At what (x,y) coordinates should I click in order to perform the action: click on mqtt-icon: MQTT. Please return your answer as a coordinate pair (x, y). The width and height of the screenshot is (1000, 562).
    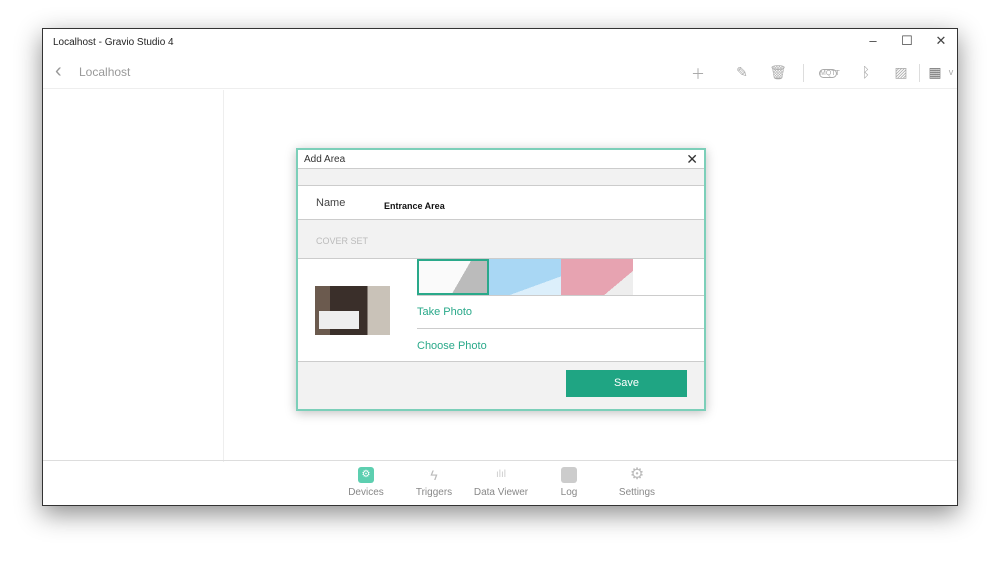
    Looking at the image, I should click on (829, 73).